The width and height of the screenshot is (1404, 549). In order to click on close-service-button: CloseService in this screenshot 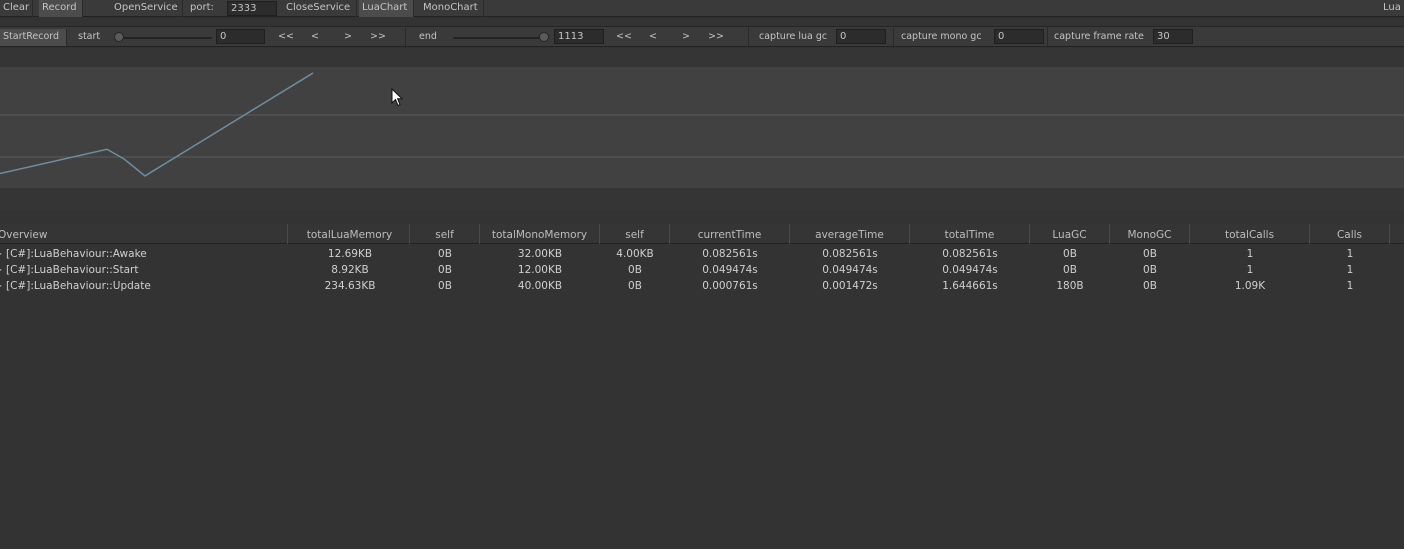, I will do `click(320, 8)`.